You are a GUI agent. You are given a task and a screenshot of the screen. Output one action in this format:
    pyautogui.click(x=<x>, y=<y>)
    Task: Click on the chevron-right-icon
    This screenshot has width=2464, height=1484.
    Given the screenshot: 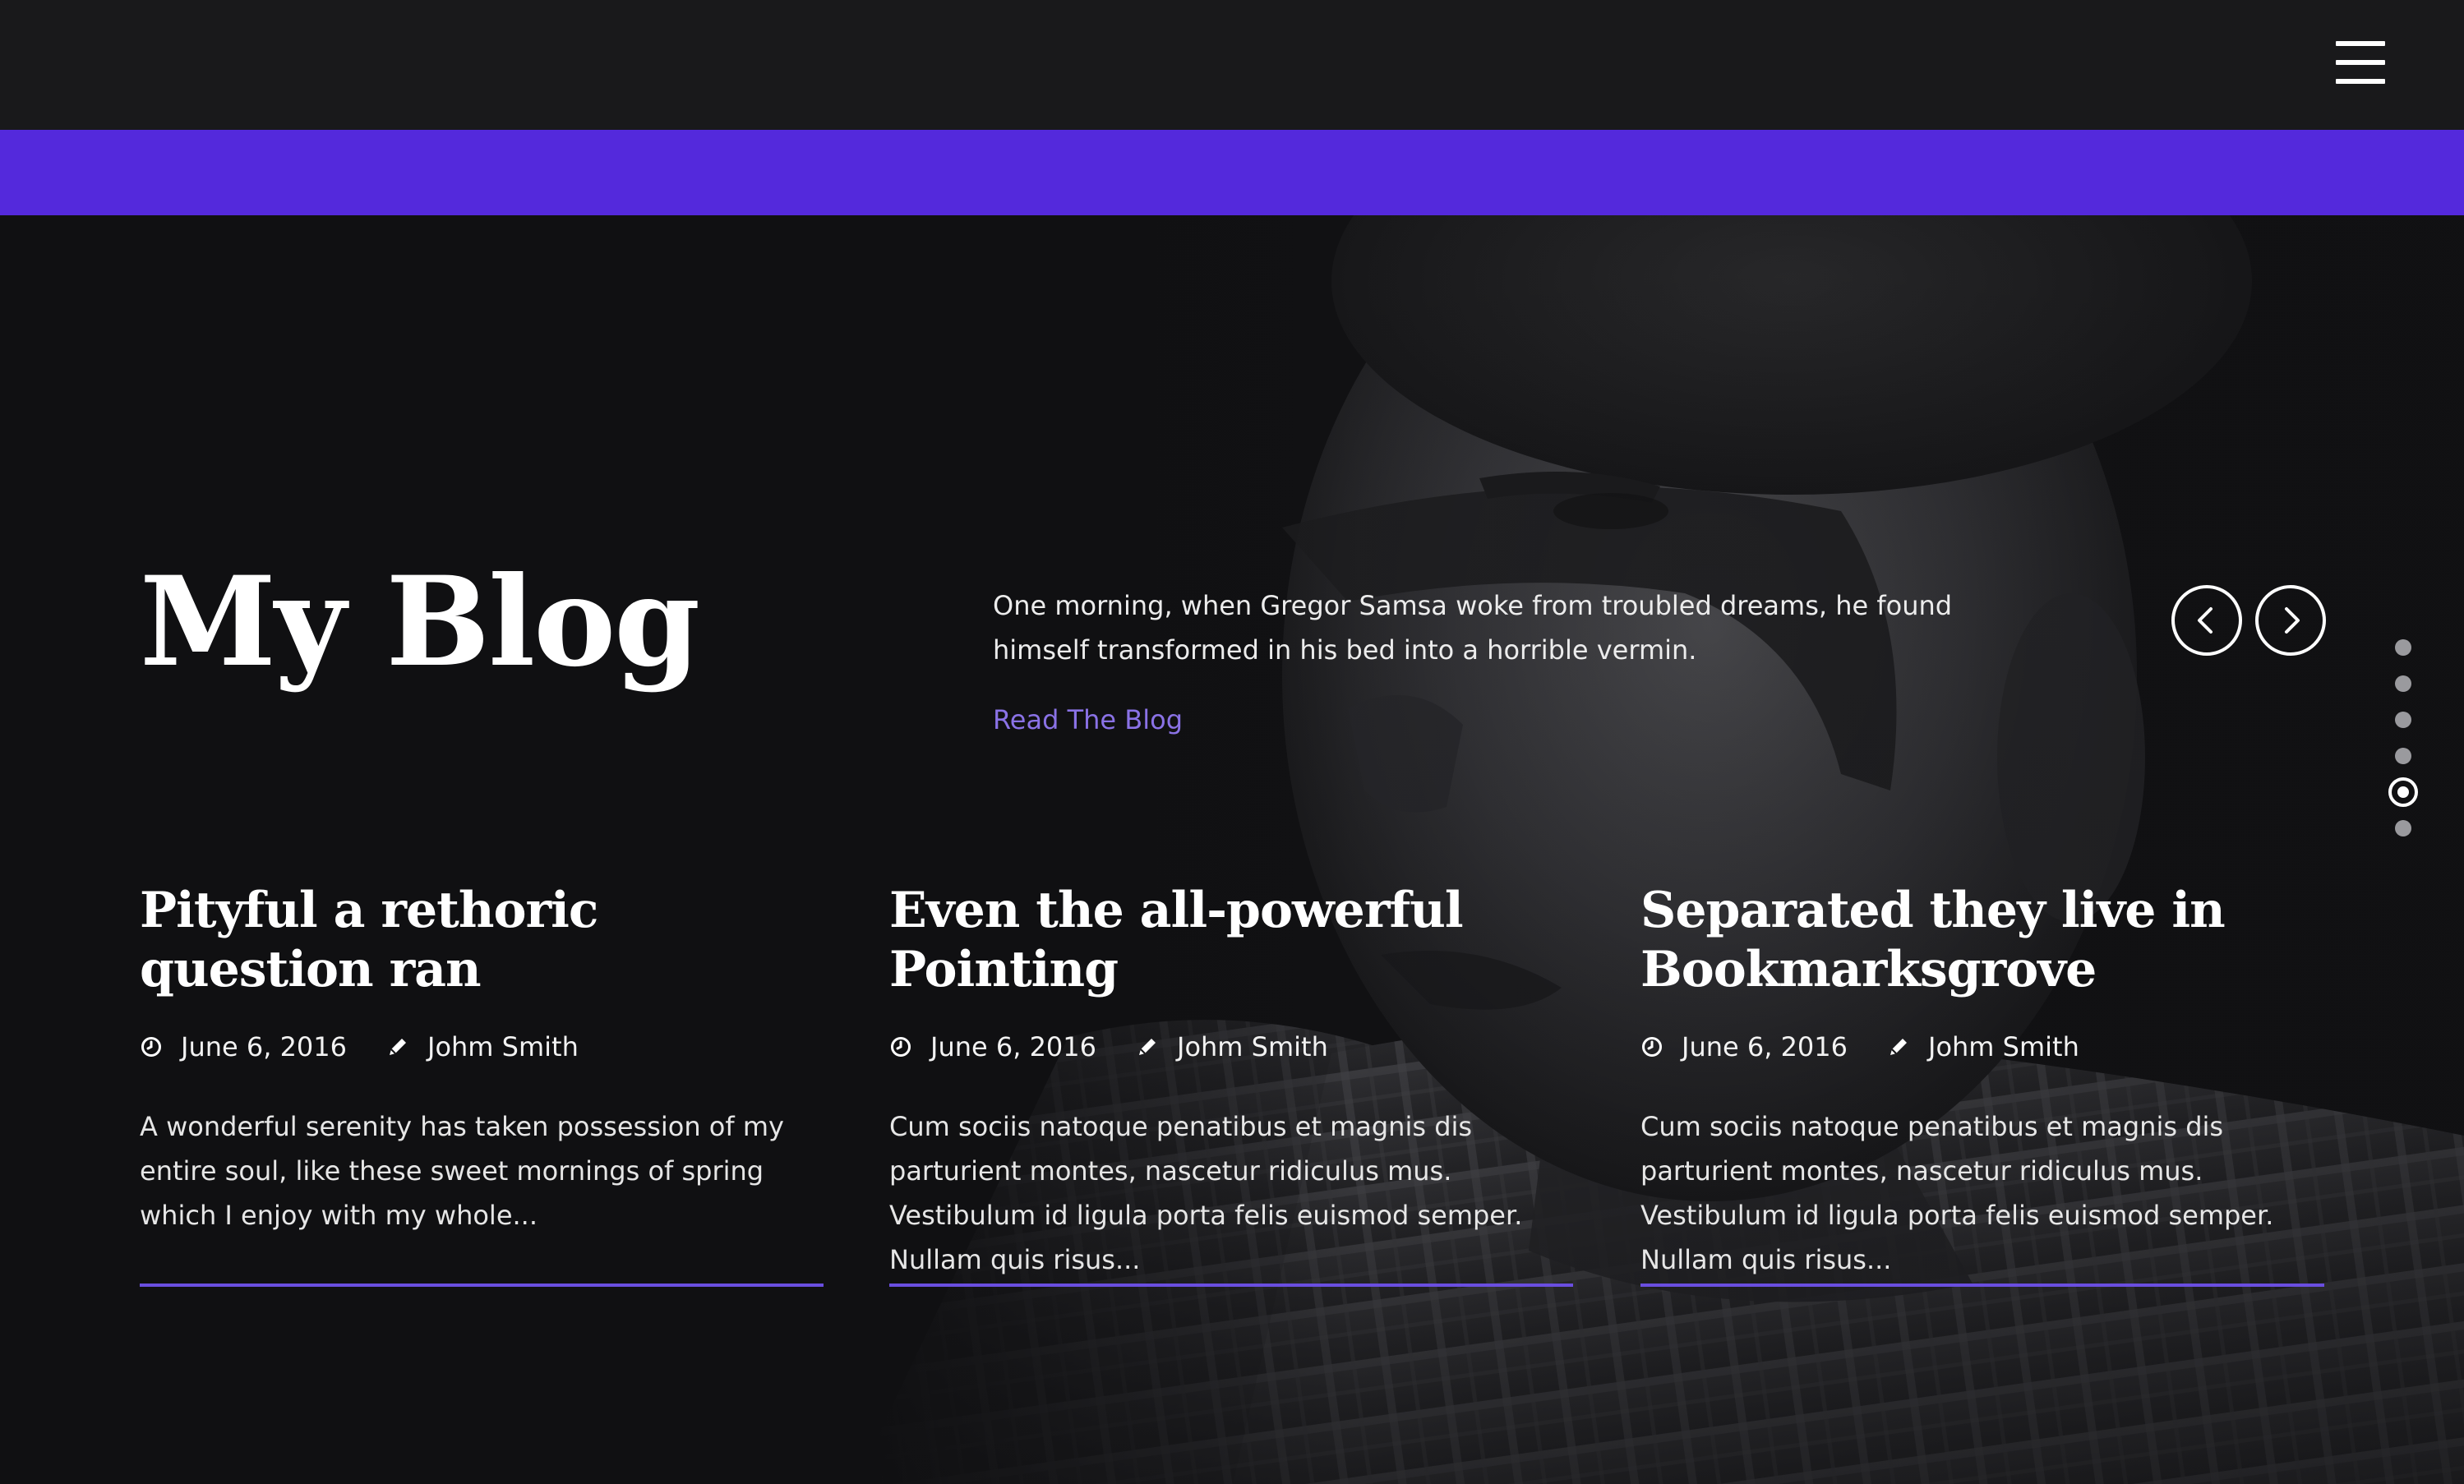 What is the action you would take?
    pyautogui.click(x=2293, y=621)
    